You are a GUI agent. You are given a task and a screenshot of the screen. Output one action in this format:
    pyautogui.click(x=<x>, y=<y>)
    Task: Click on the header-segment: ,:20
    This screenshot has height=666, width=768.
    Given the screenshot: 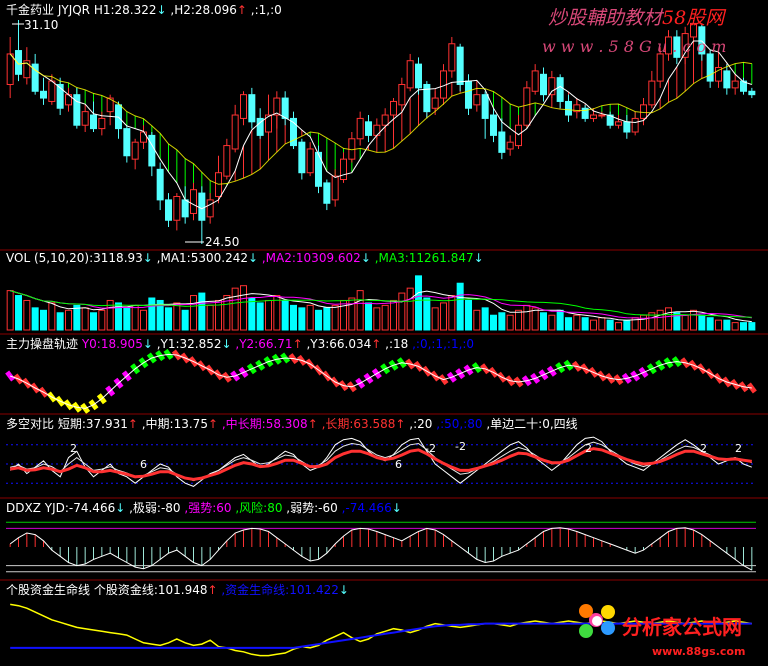 What is the action you would take?
    pyautogui.click(x=418, y=424)
    